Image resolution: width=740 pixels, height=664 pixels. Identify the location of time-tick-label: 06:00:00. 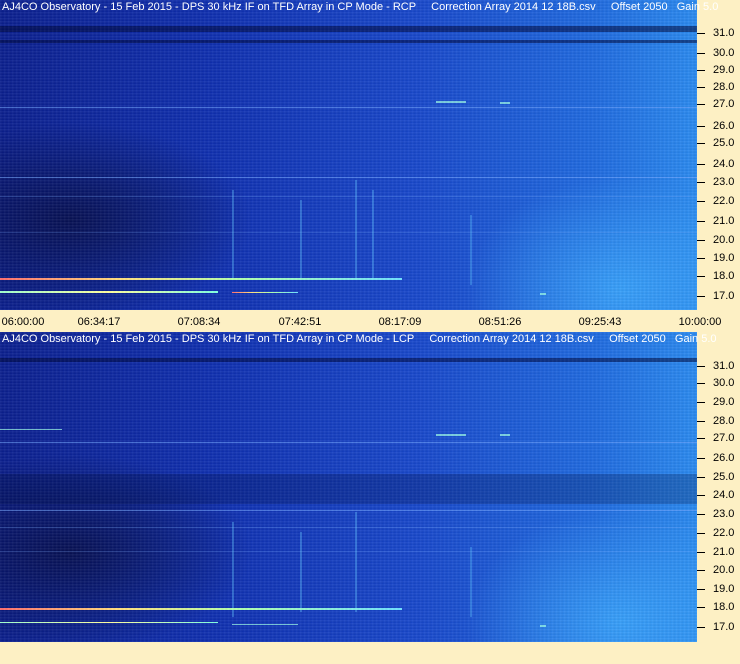
(23, 322).